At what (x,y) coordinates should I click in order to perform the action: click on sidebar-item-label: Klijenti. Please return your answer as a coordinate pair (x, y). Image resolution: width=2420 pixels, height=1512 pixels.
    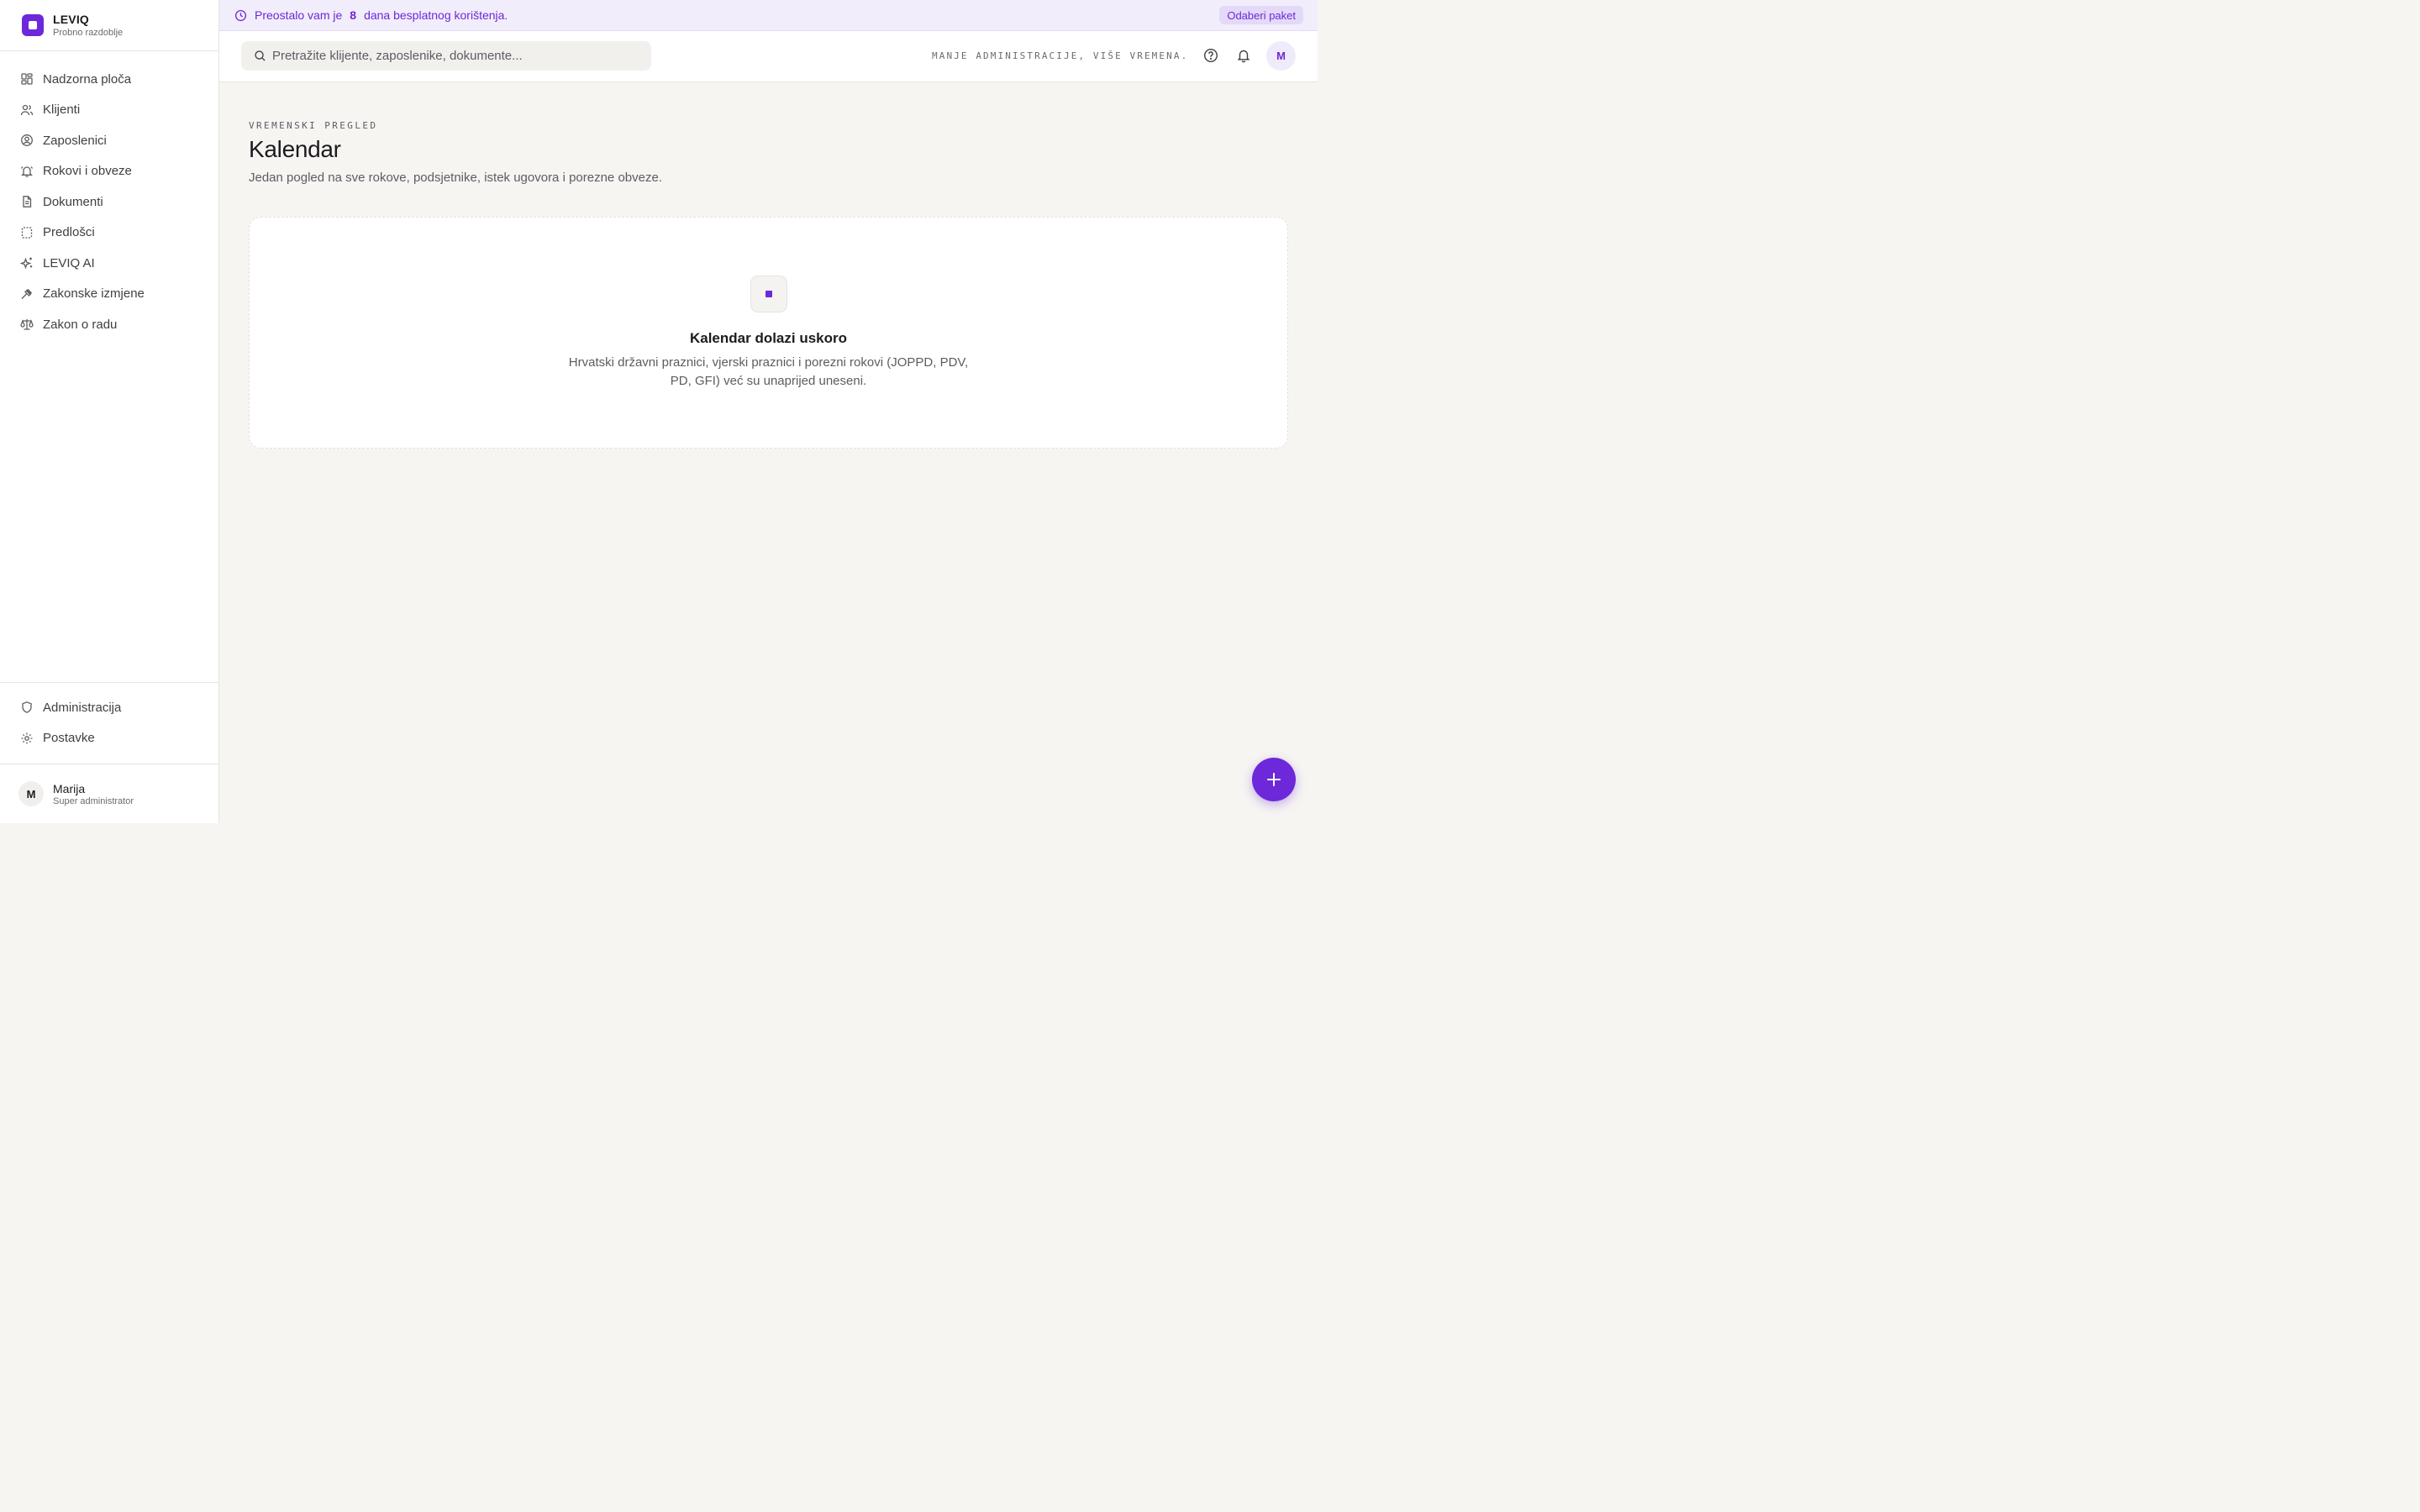
    Looking at the image, I should click on (62, 110).